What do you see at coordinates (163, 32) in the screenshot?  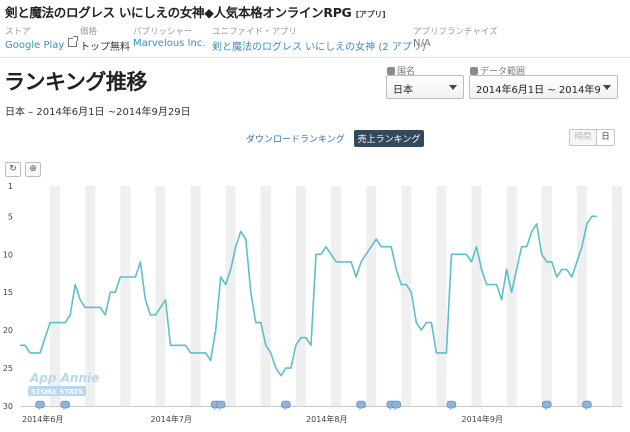 I see `publisher-label: パブリッシャー` at bounding box center [163, 32].